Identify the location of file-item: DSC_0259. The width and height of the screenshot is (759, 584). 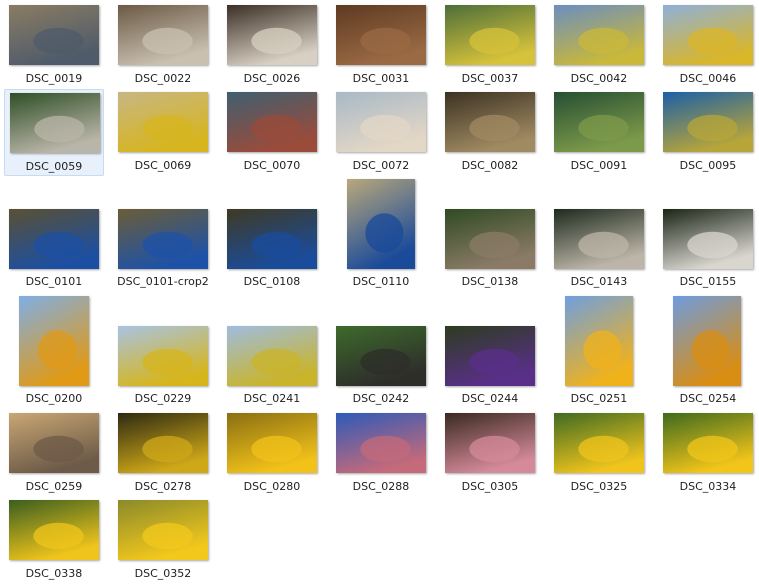
(54, 453).